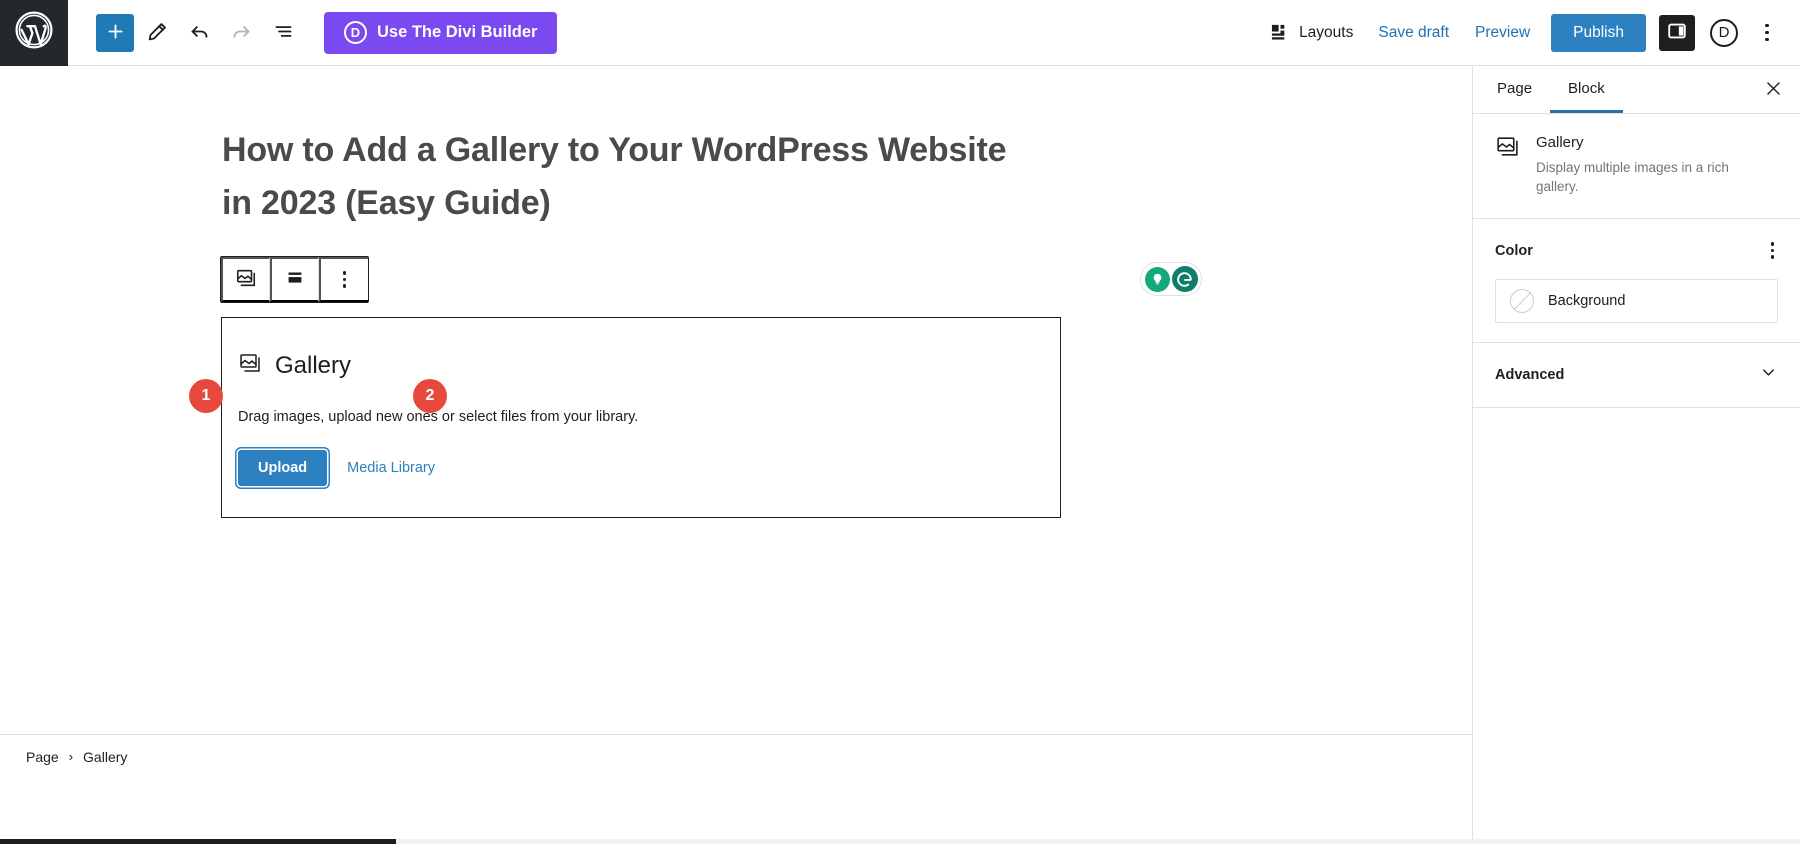 The width and height of the screenshot is (1800, 844). Describe the element at coordinates (457, 32) in the screenshot. I see `divi-builder-label: Use The Divi Builder` at that location.